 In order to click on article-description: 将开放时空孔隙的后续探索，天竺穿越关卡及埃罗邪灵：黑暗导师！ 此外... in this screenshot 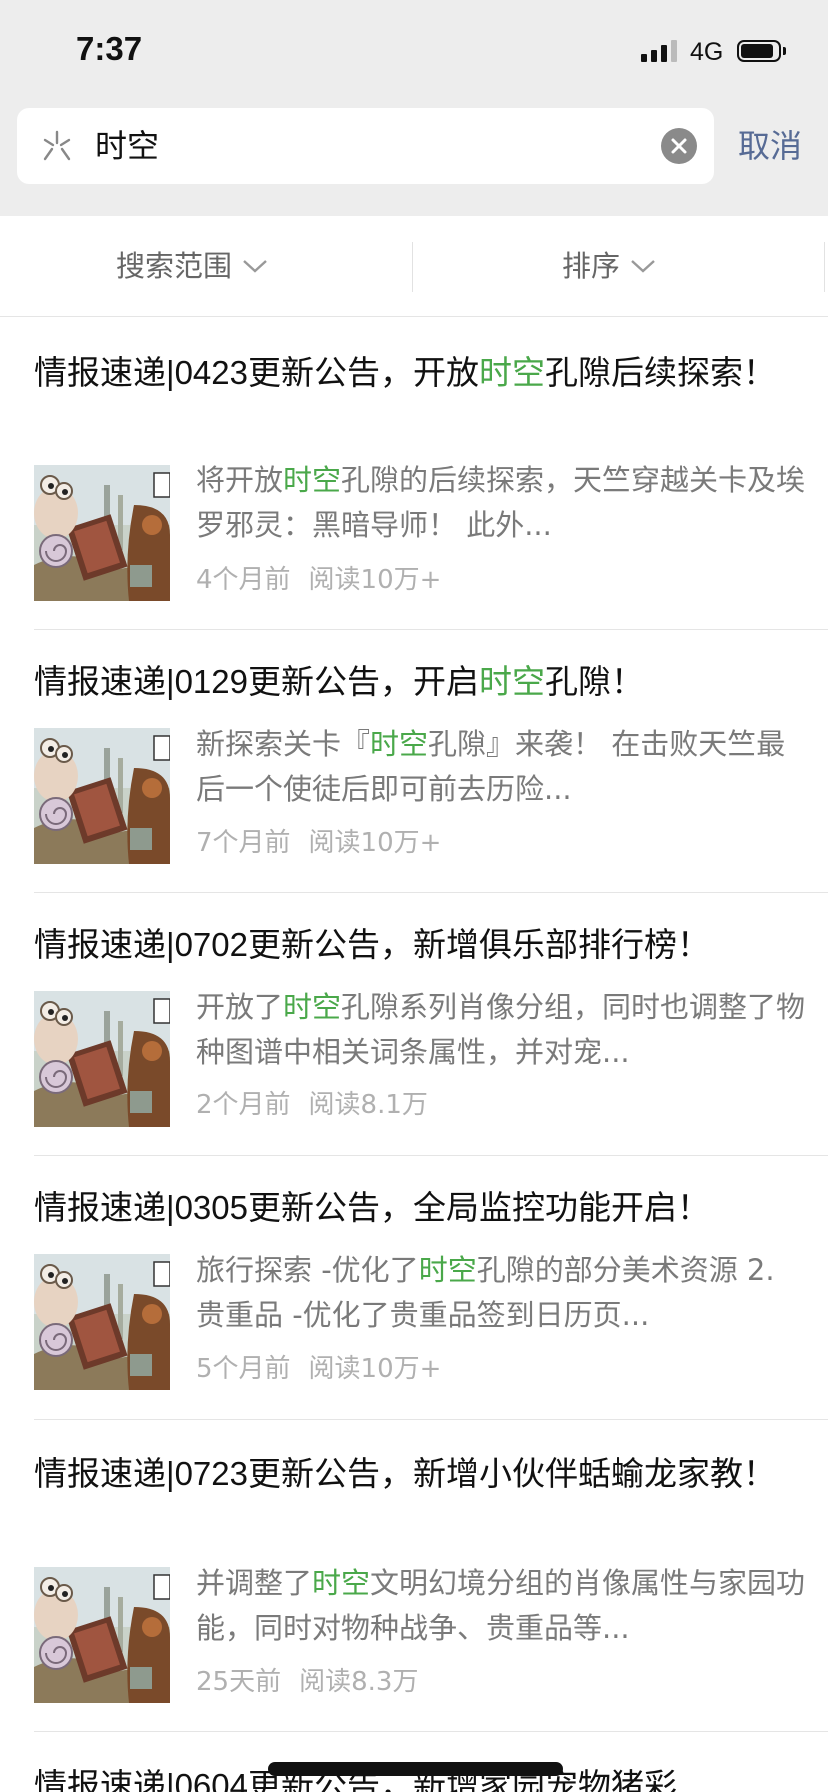, I will do `click(501, 502)`.